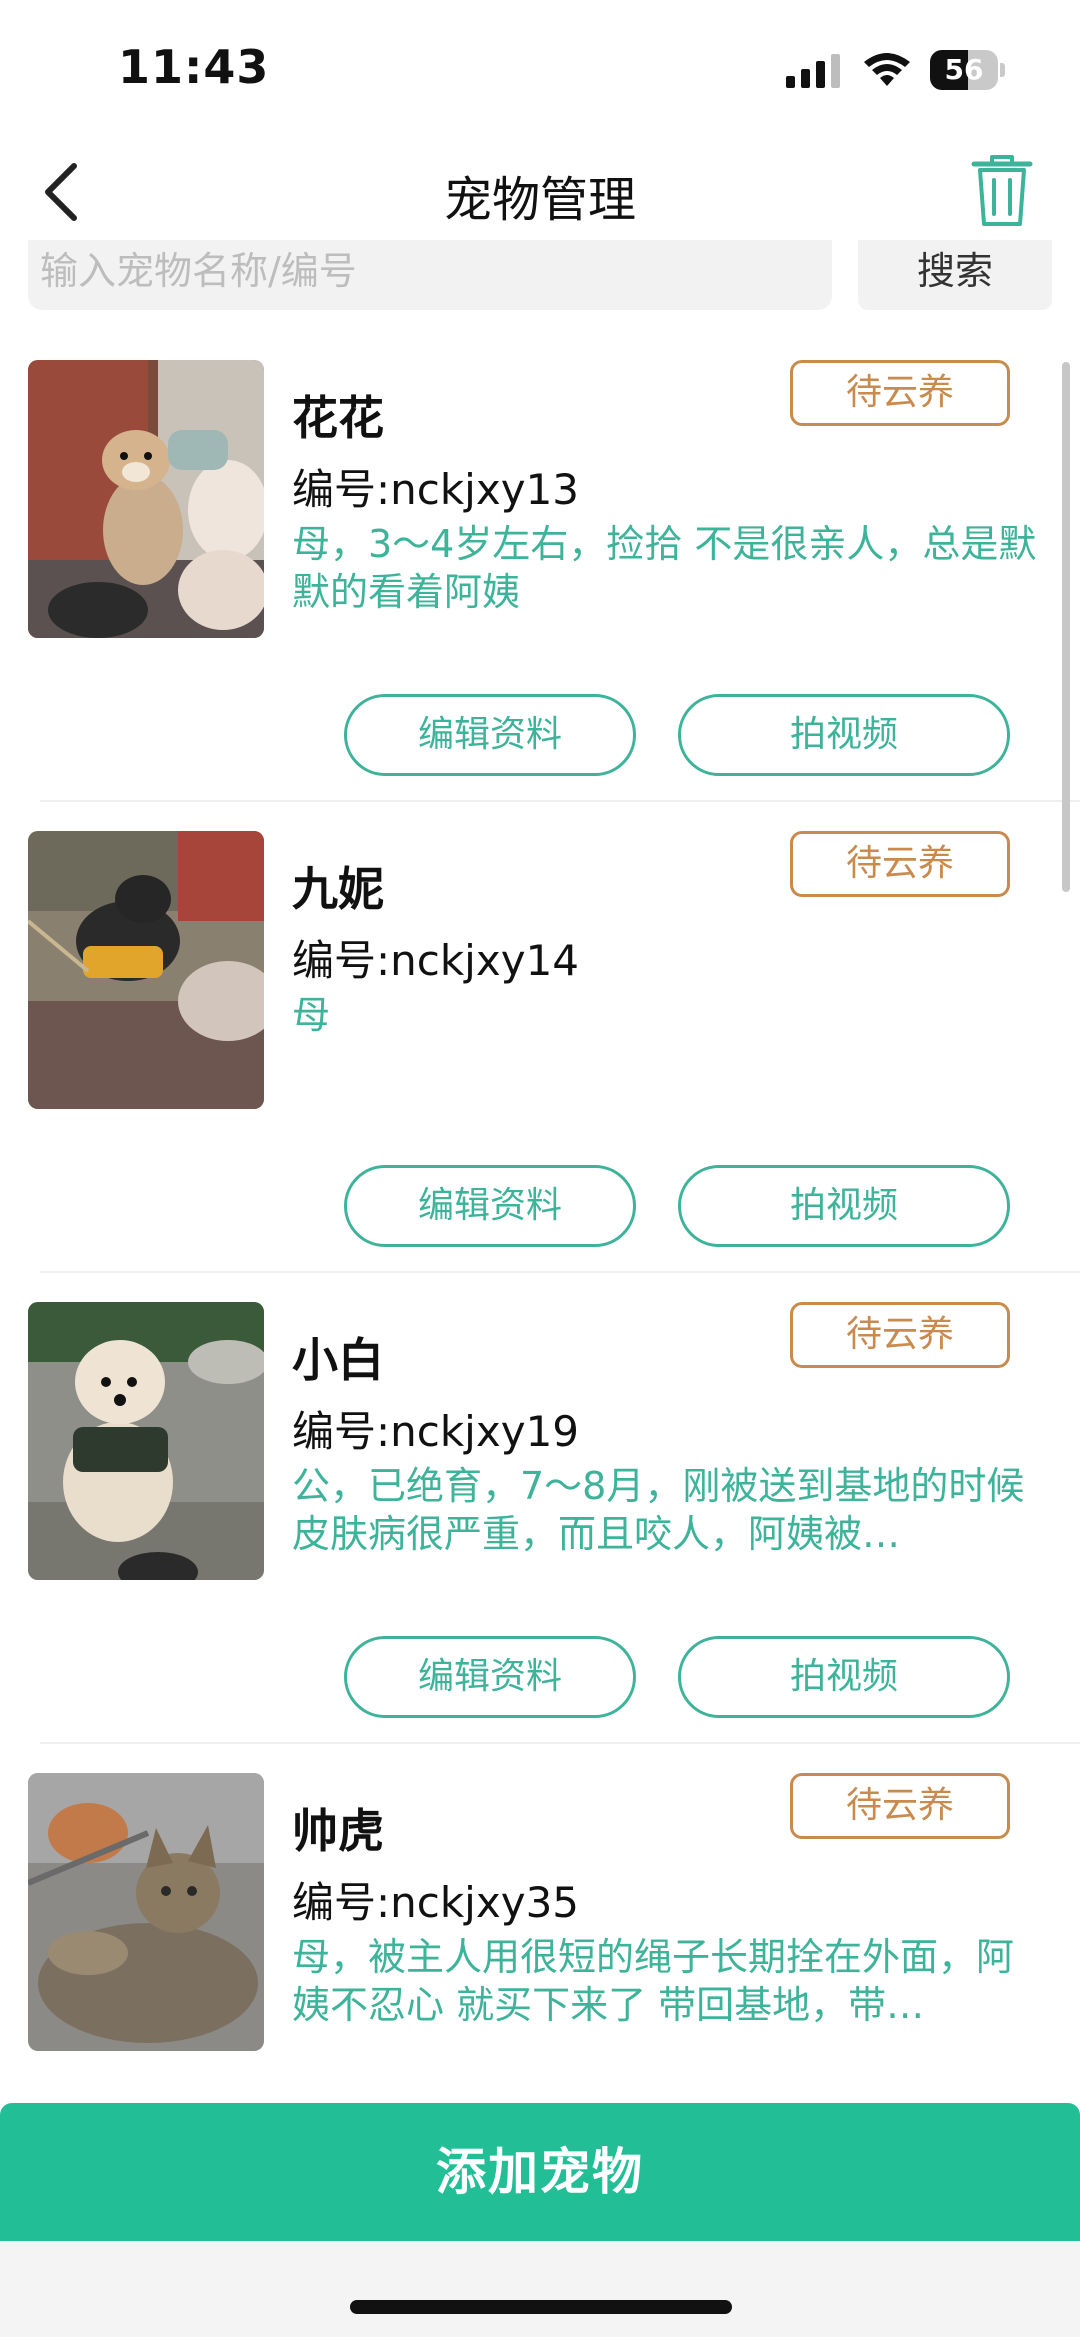 The width and height of the screenshot is (1080, 2337). I want to click on pet-name: 帅虎, so click(338, 1831).